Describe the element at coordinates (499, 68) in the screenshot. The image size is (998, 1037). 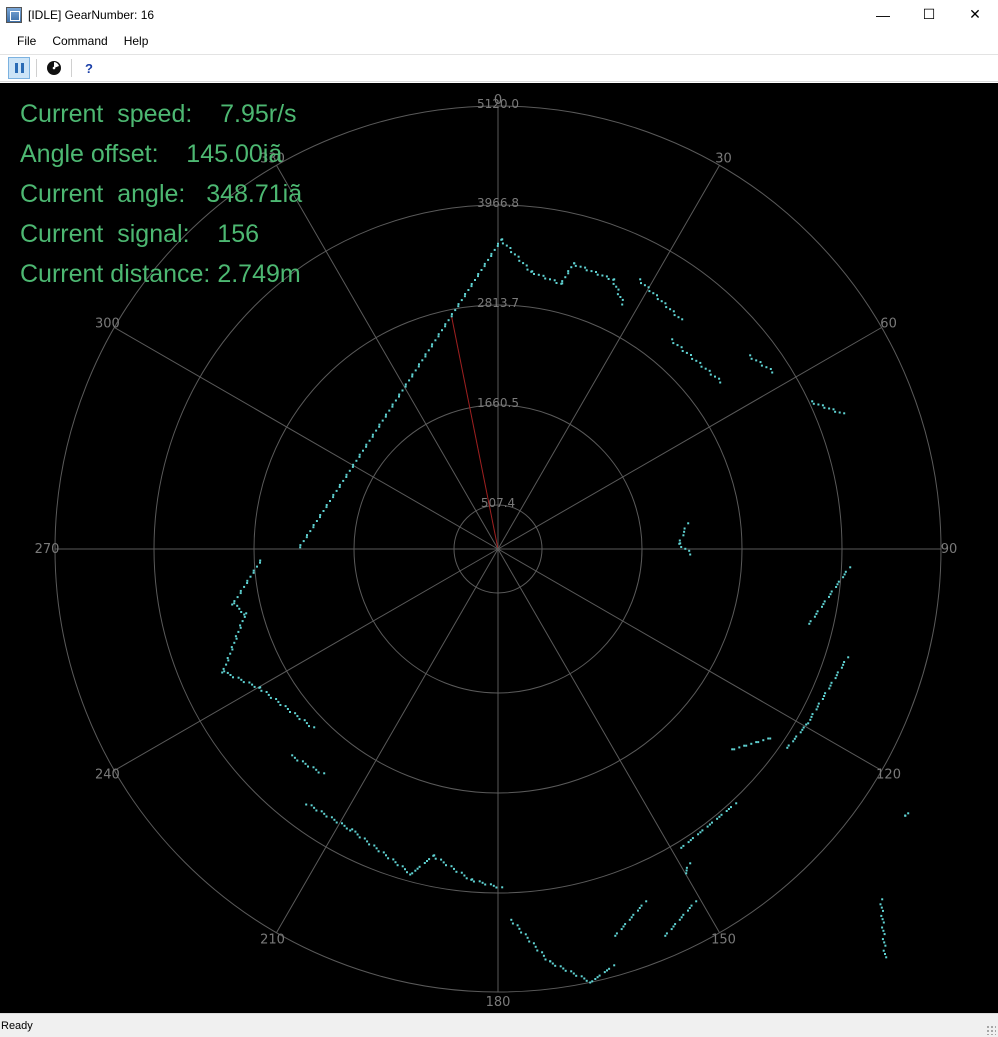
I see `toolbar: ?` at that location.